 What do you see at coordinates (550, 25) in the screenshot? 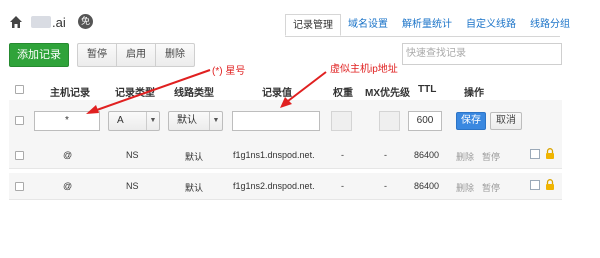
I see `tab-line-groups: 线路分组` at bounding box center [550, 25].